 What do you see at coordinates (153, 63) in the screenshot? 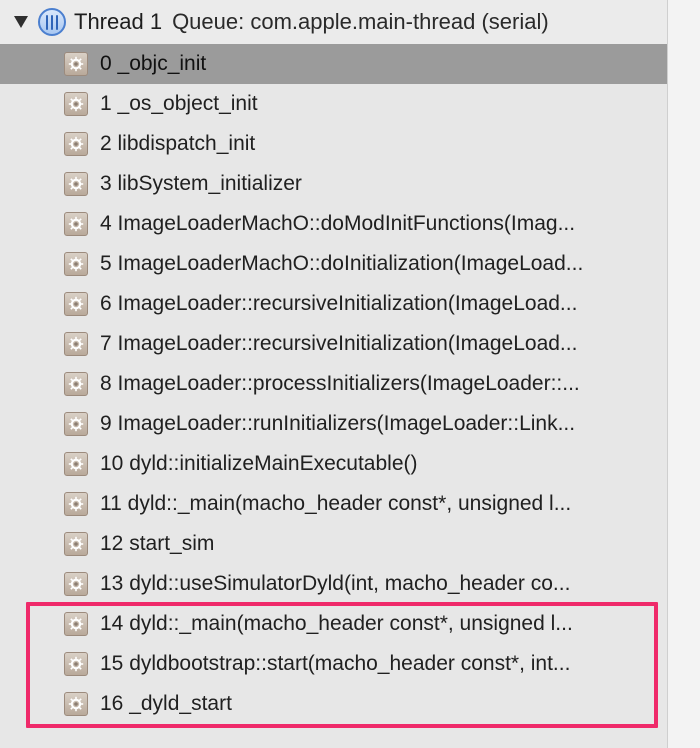
I see `stack-frame-label: 0 _objc_init` at bounding box center [153, 63].